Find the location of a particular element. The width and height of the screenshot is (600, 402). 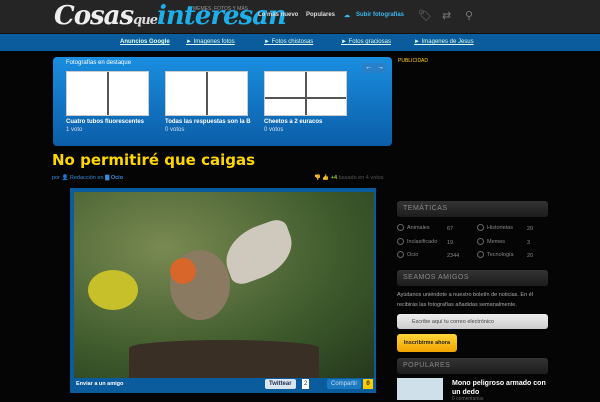

post-meta: por 👤 Redacción en ▇ Ocio is located at coordinates (87, 178).